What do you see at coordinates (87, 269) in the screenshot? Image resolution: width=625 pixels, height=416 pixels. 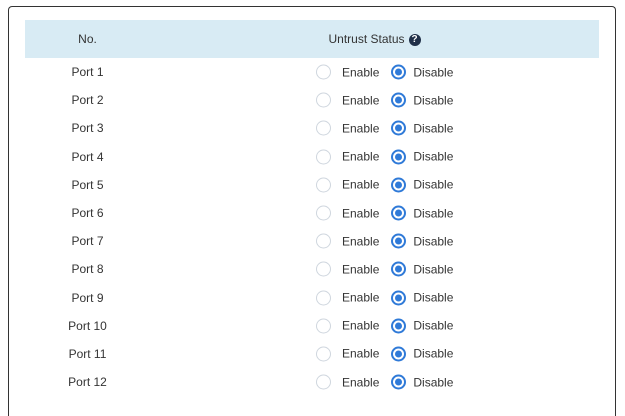 I see `port-label: Port 8` at bounding box center [87, 269].